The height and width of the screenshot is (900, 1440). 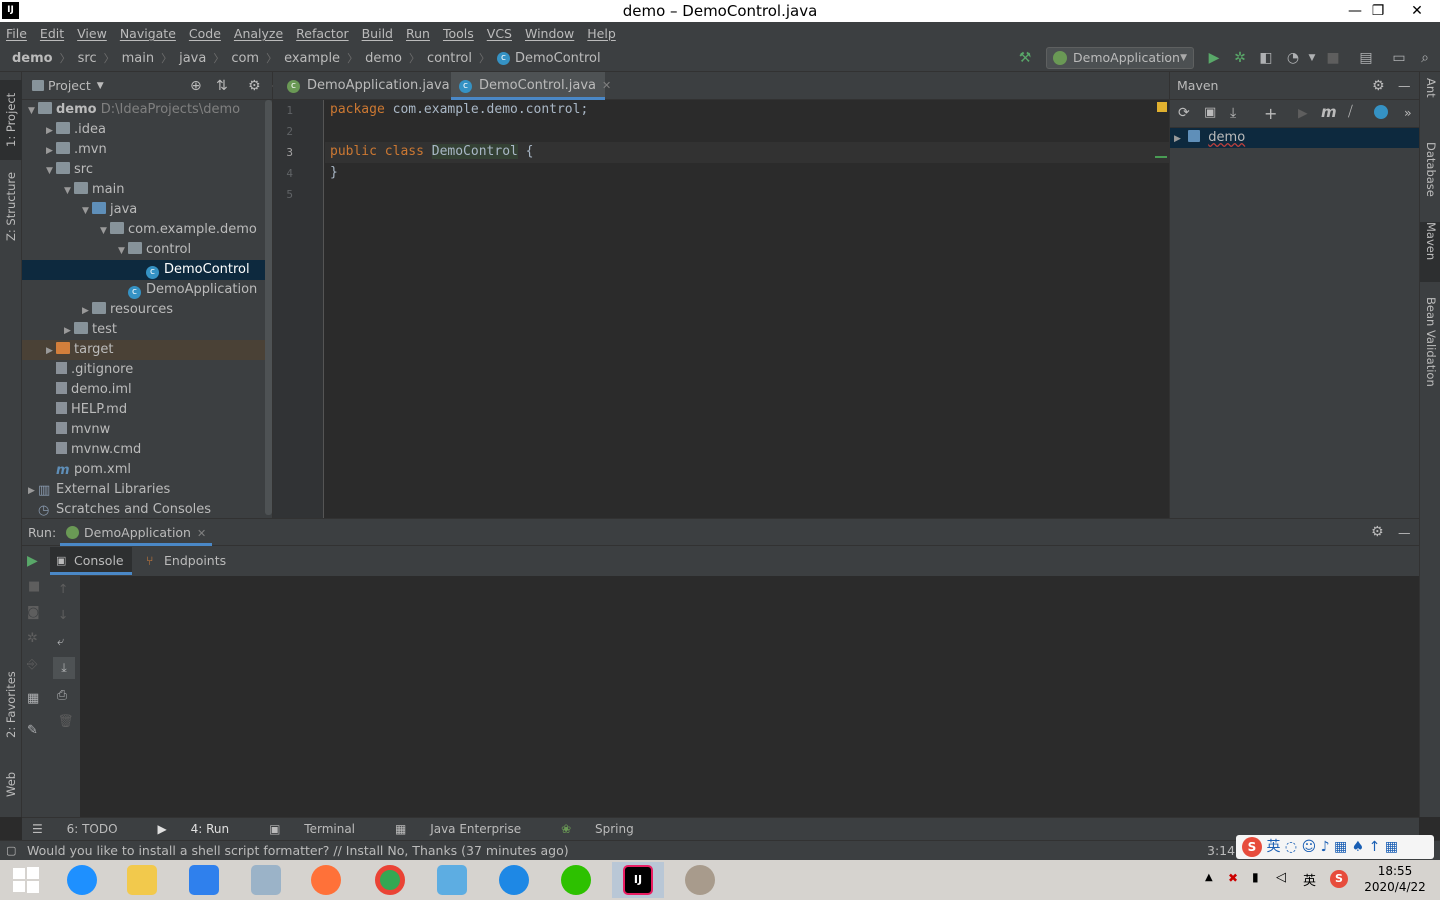 What do you see at coordinates (1293, 58) in the screenshot?
I see `profile-icon: ◔` at bounding box center [1293, 58].